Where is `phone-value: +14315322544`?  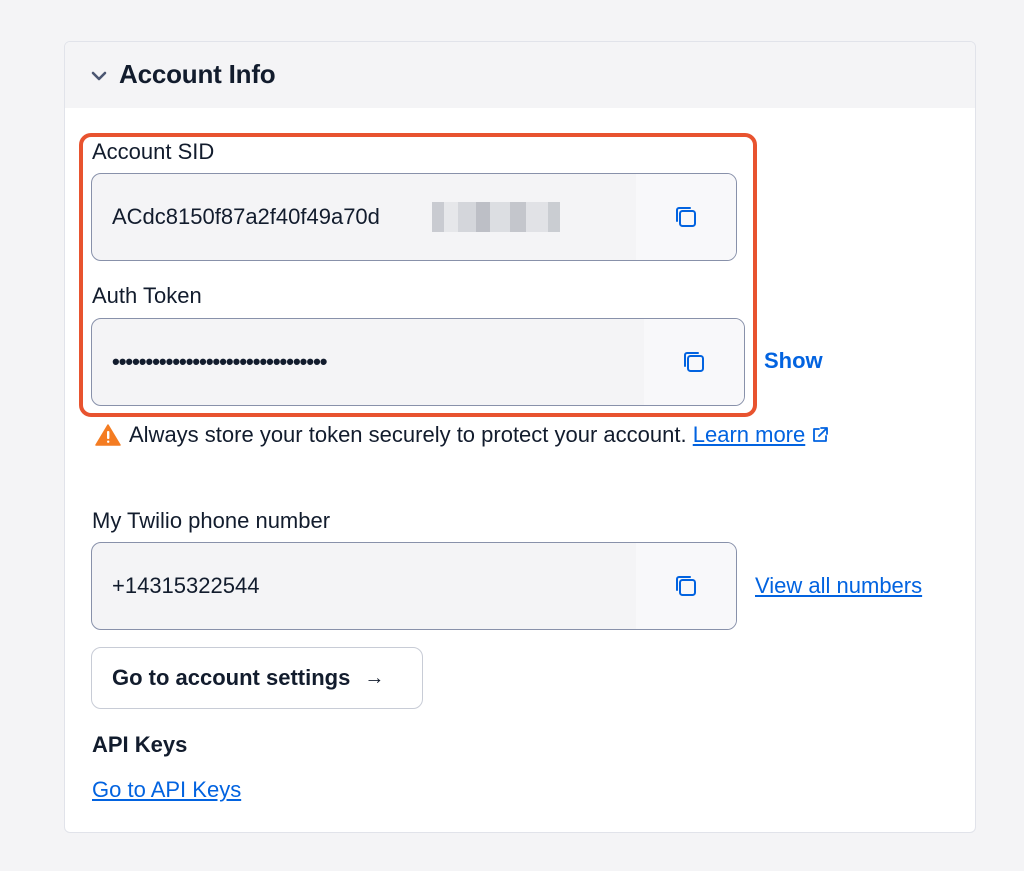 phone-value: +14315322544 is located at coordinates (185, 586).